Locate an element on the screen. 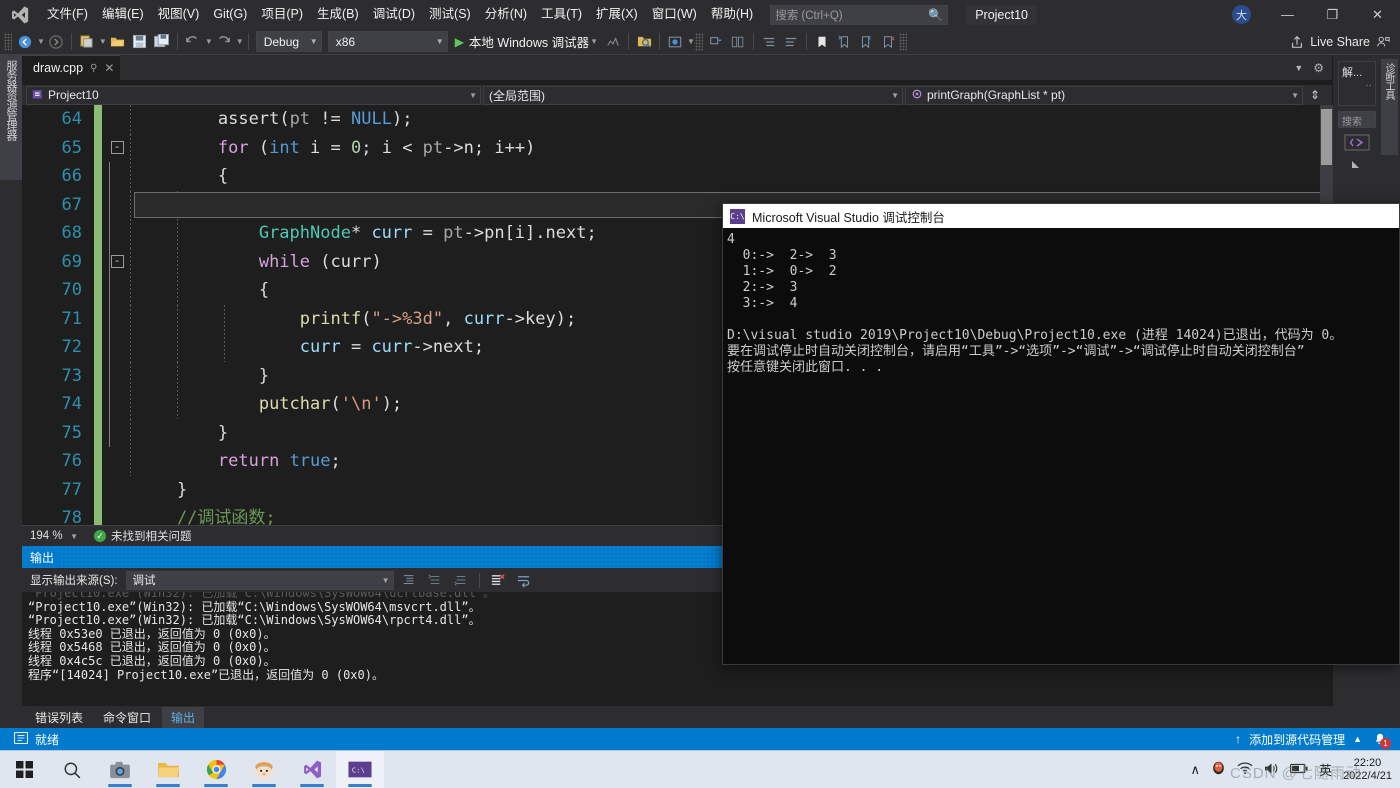 This screenshot has width=1400, height=788. menu-edit: 编辑(E) is located at coordinates (123, 14).